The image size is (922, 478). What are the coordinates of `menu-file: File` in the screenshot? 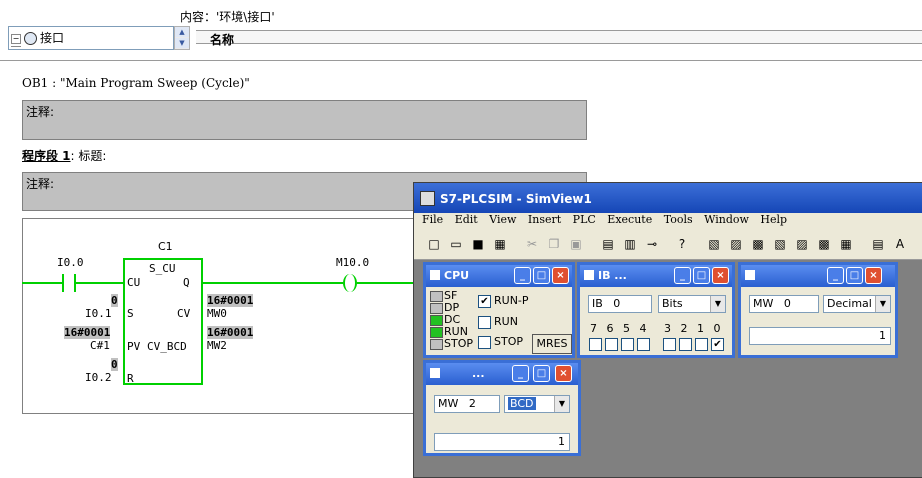 It's located at (432, 219).